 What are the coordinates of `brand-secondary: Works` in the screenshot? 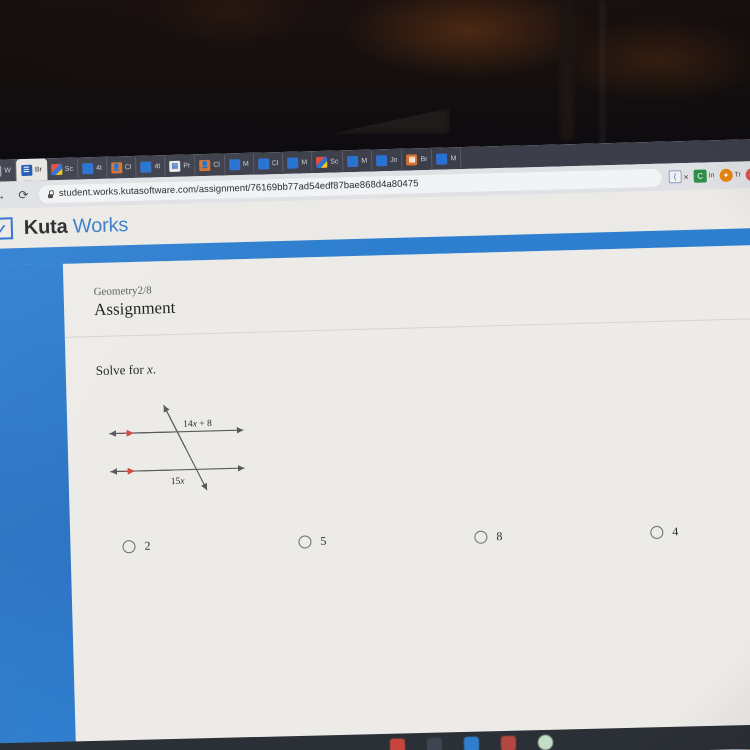 It's located at (100, 226).